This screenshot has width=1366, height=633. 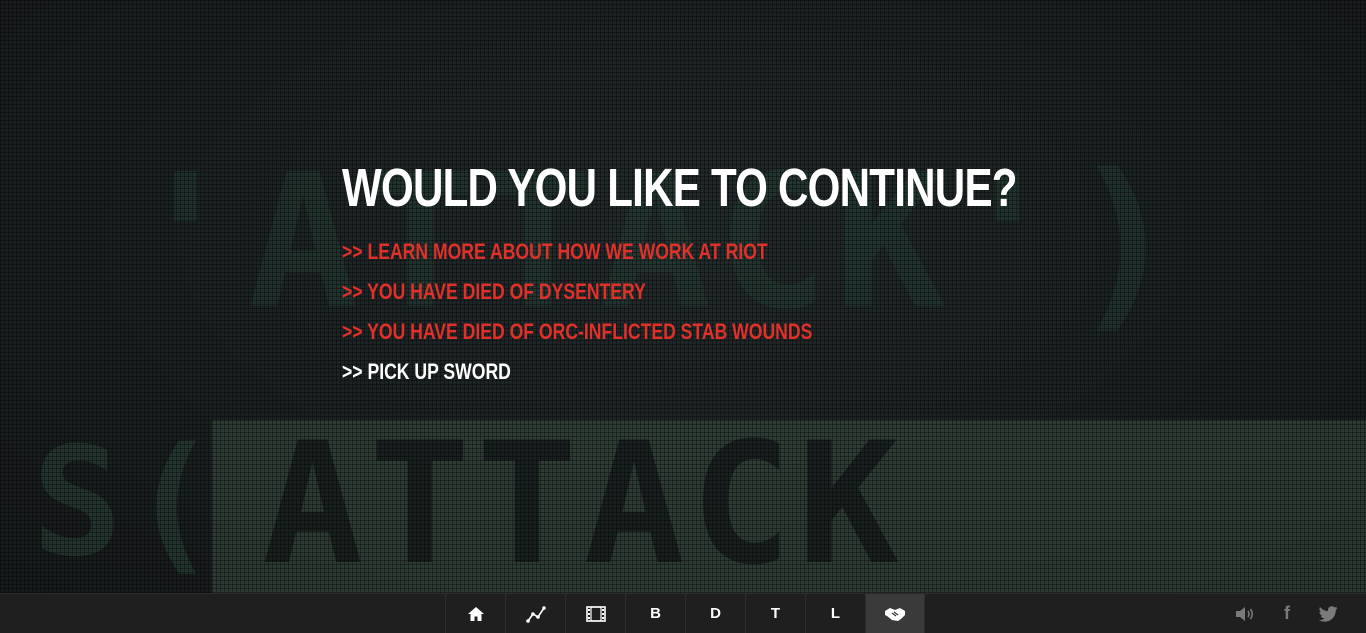 What do you see at coordinates (775, 613) in the screenshot?
I see `nav-t-button: T` at bounding box center [775, 613].